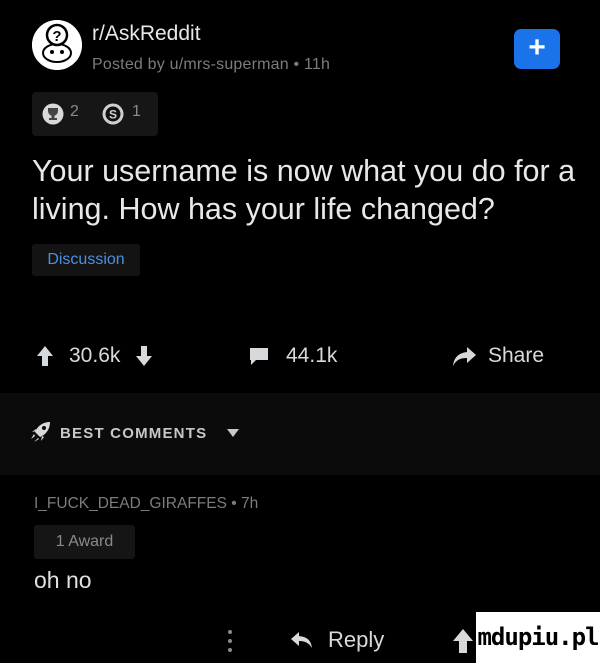 This screenshot has height=663, width=600. I want to click on share-arrow-icon, so click(464, 356).